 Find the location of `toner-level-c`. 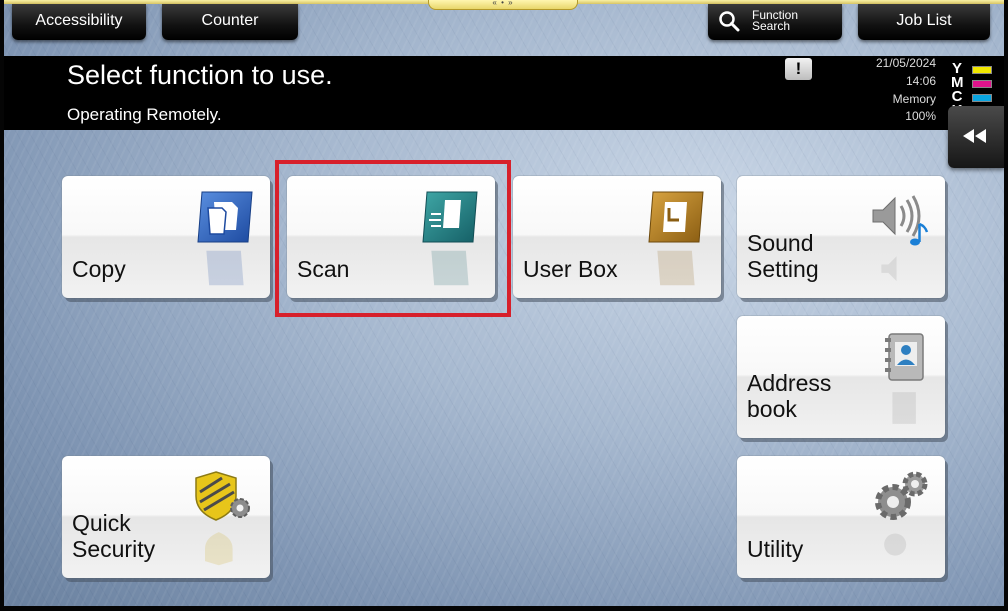

toner-level-c is located at coordinates (982, 98).